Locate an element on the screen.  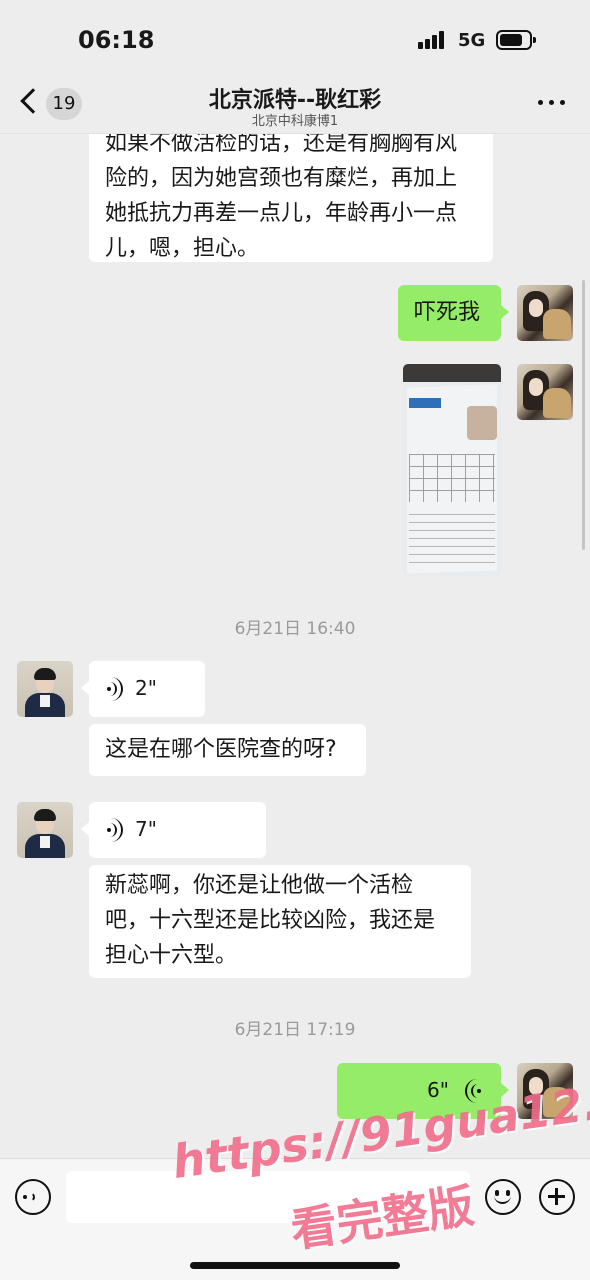
signal-icon is located at coordinates (434, 40).